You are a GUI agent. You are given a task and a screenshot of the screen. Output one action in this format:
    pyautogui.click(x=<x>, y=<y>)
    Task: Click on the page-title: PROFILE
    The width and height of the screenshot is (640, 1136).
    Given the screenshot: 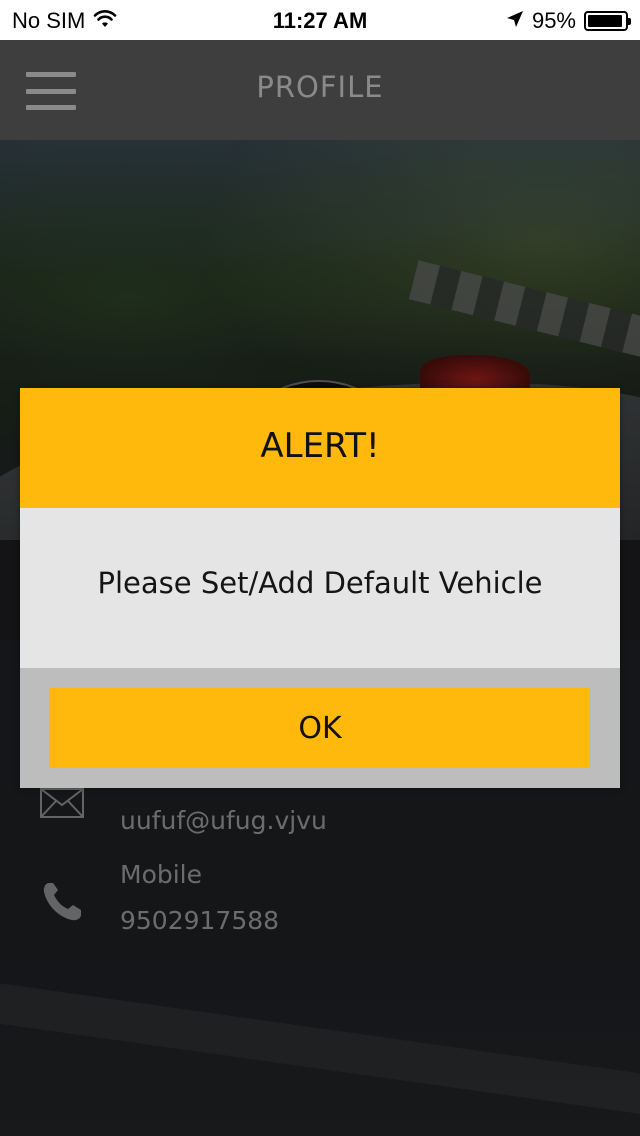 What is the action you would take?
    pyautogui.click(x=320, y=87)
    